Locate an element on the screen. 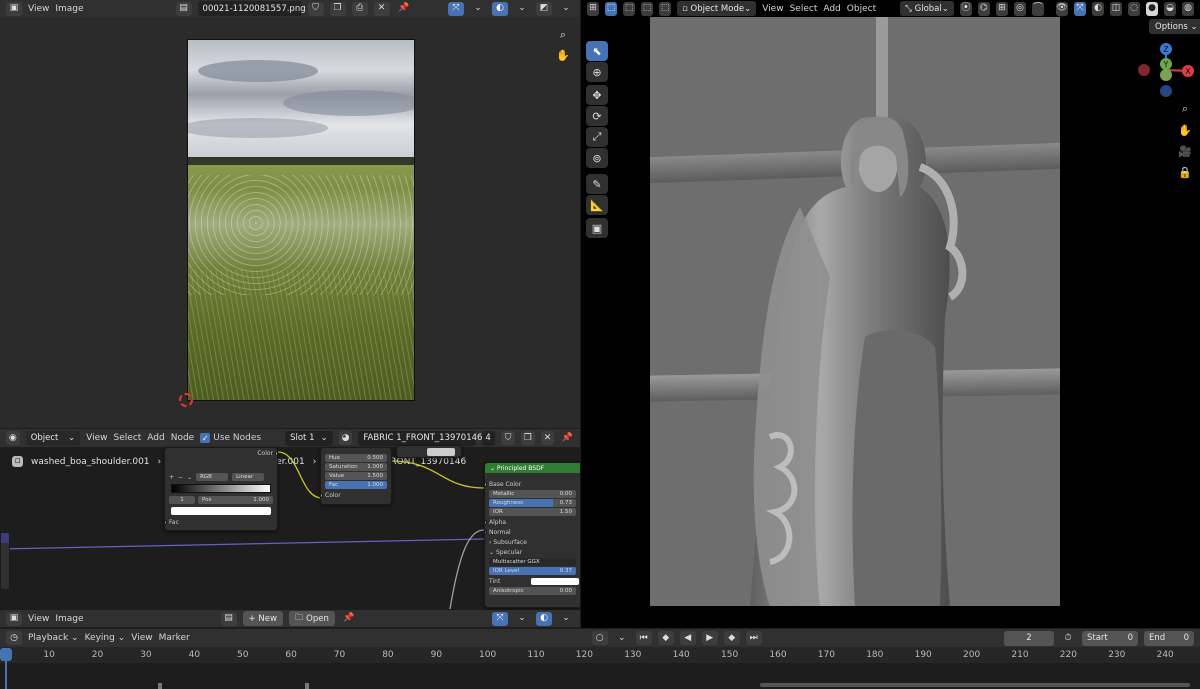  playback-menu: Playback ⌄ is located at coordinates (53, 638).